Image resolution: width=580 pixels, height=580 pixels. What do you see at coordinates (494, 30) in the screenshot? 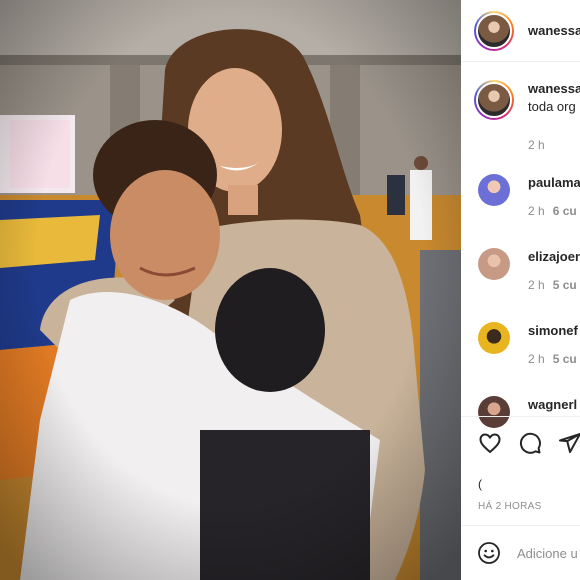
I see `author-avatar` at bounding box center [494, 30].